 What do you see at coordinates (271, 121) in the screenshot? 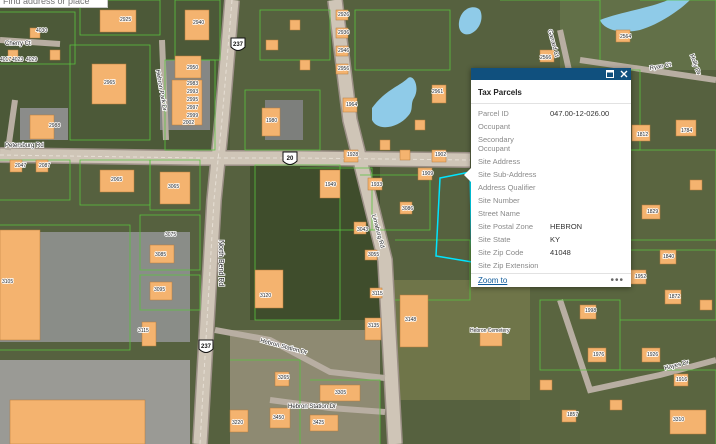
I see `map-label: 1980` at bounding box center [271, 121].